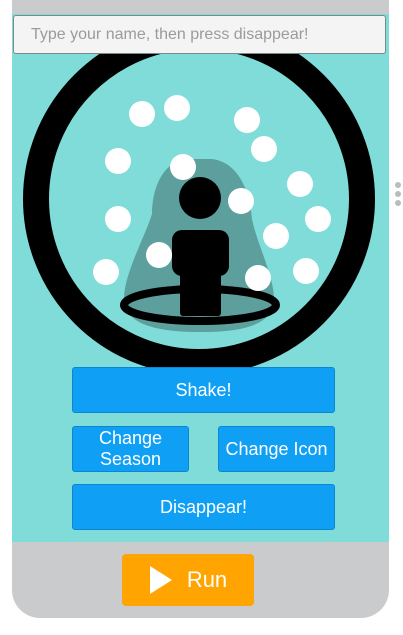 This screenshot has height=635, width=403. I want to click on person-icon, so click(200, 246).